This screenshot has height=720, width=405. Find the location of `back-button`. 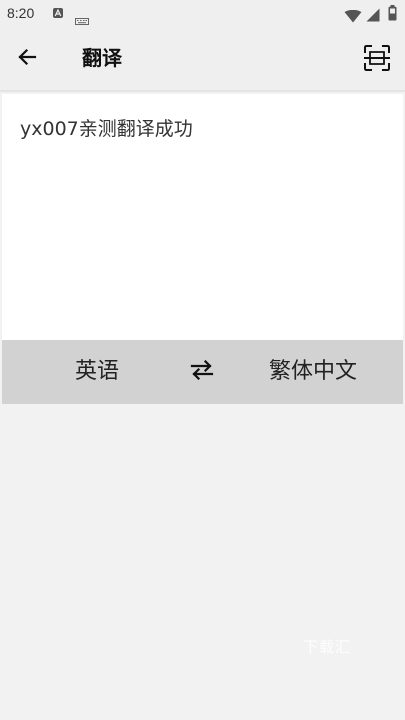

back-button is located at coordinates (27, 59).